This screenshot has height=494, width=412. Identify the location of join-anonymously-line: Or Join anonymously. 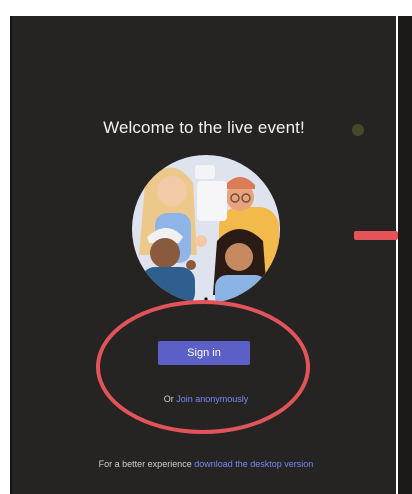
(206, 399).